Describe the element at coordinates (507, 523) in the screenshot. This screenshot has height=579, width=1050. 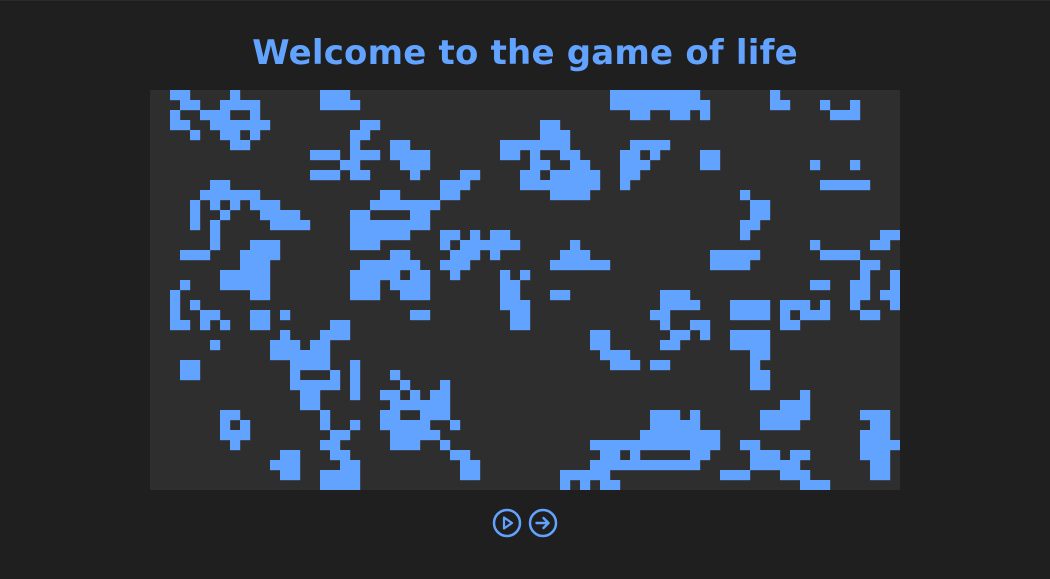
I see `play-button` at that location.